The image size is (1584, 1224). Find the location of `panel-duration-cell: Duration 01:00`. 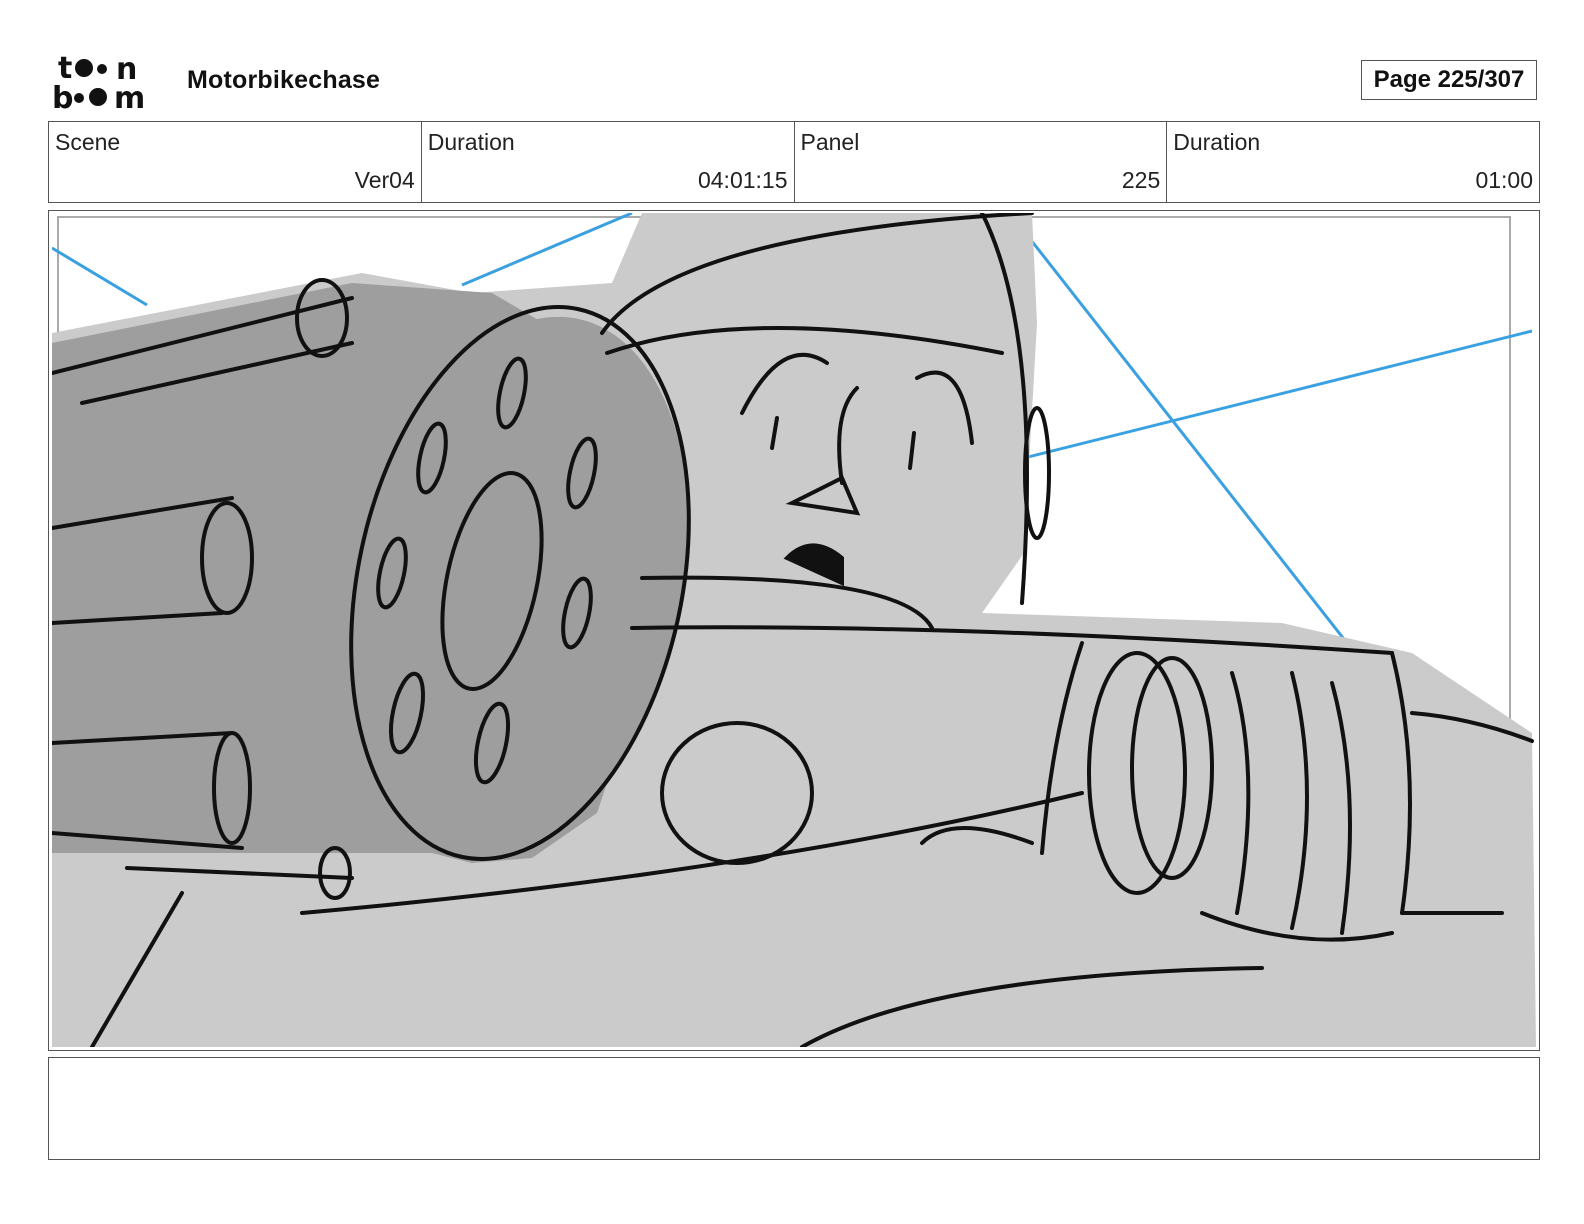

panel-duration-cell: Duration 01:00 is located at coordinates (1353, 162).